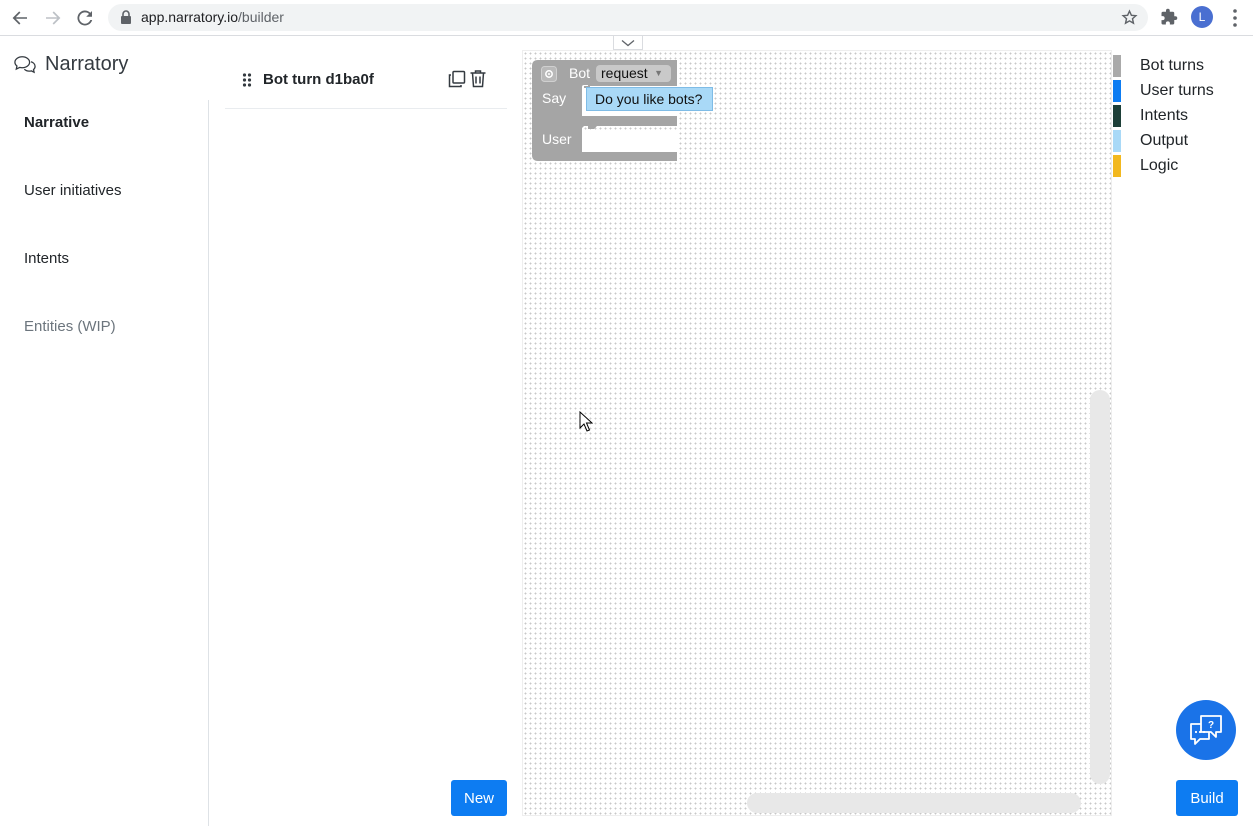 Image resolution: width=1253 pixels, height=826 pixels. What do you see at coordinates (1202, 17) in the screenshot?
I see `profile-avatar: L` at bounding box center [1202, 17].